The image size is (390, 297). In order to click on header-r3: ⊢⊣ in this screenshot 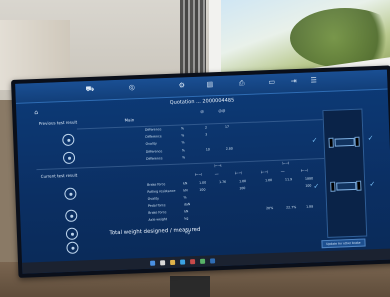, I will do `click(304, 170)`.